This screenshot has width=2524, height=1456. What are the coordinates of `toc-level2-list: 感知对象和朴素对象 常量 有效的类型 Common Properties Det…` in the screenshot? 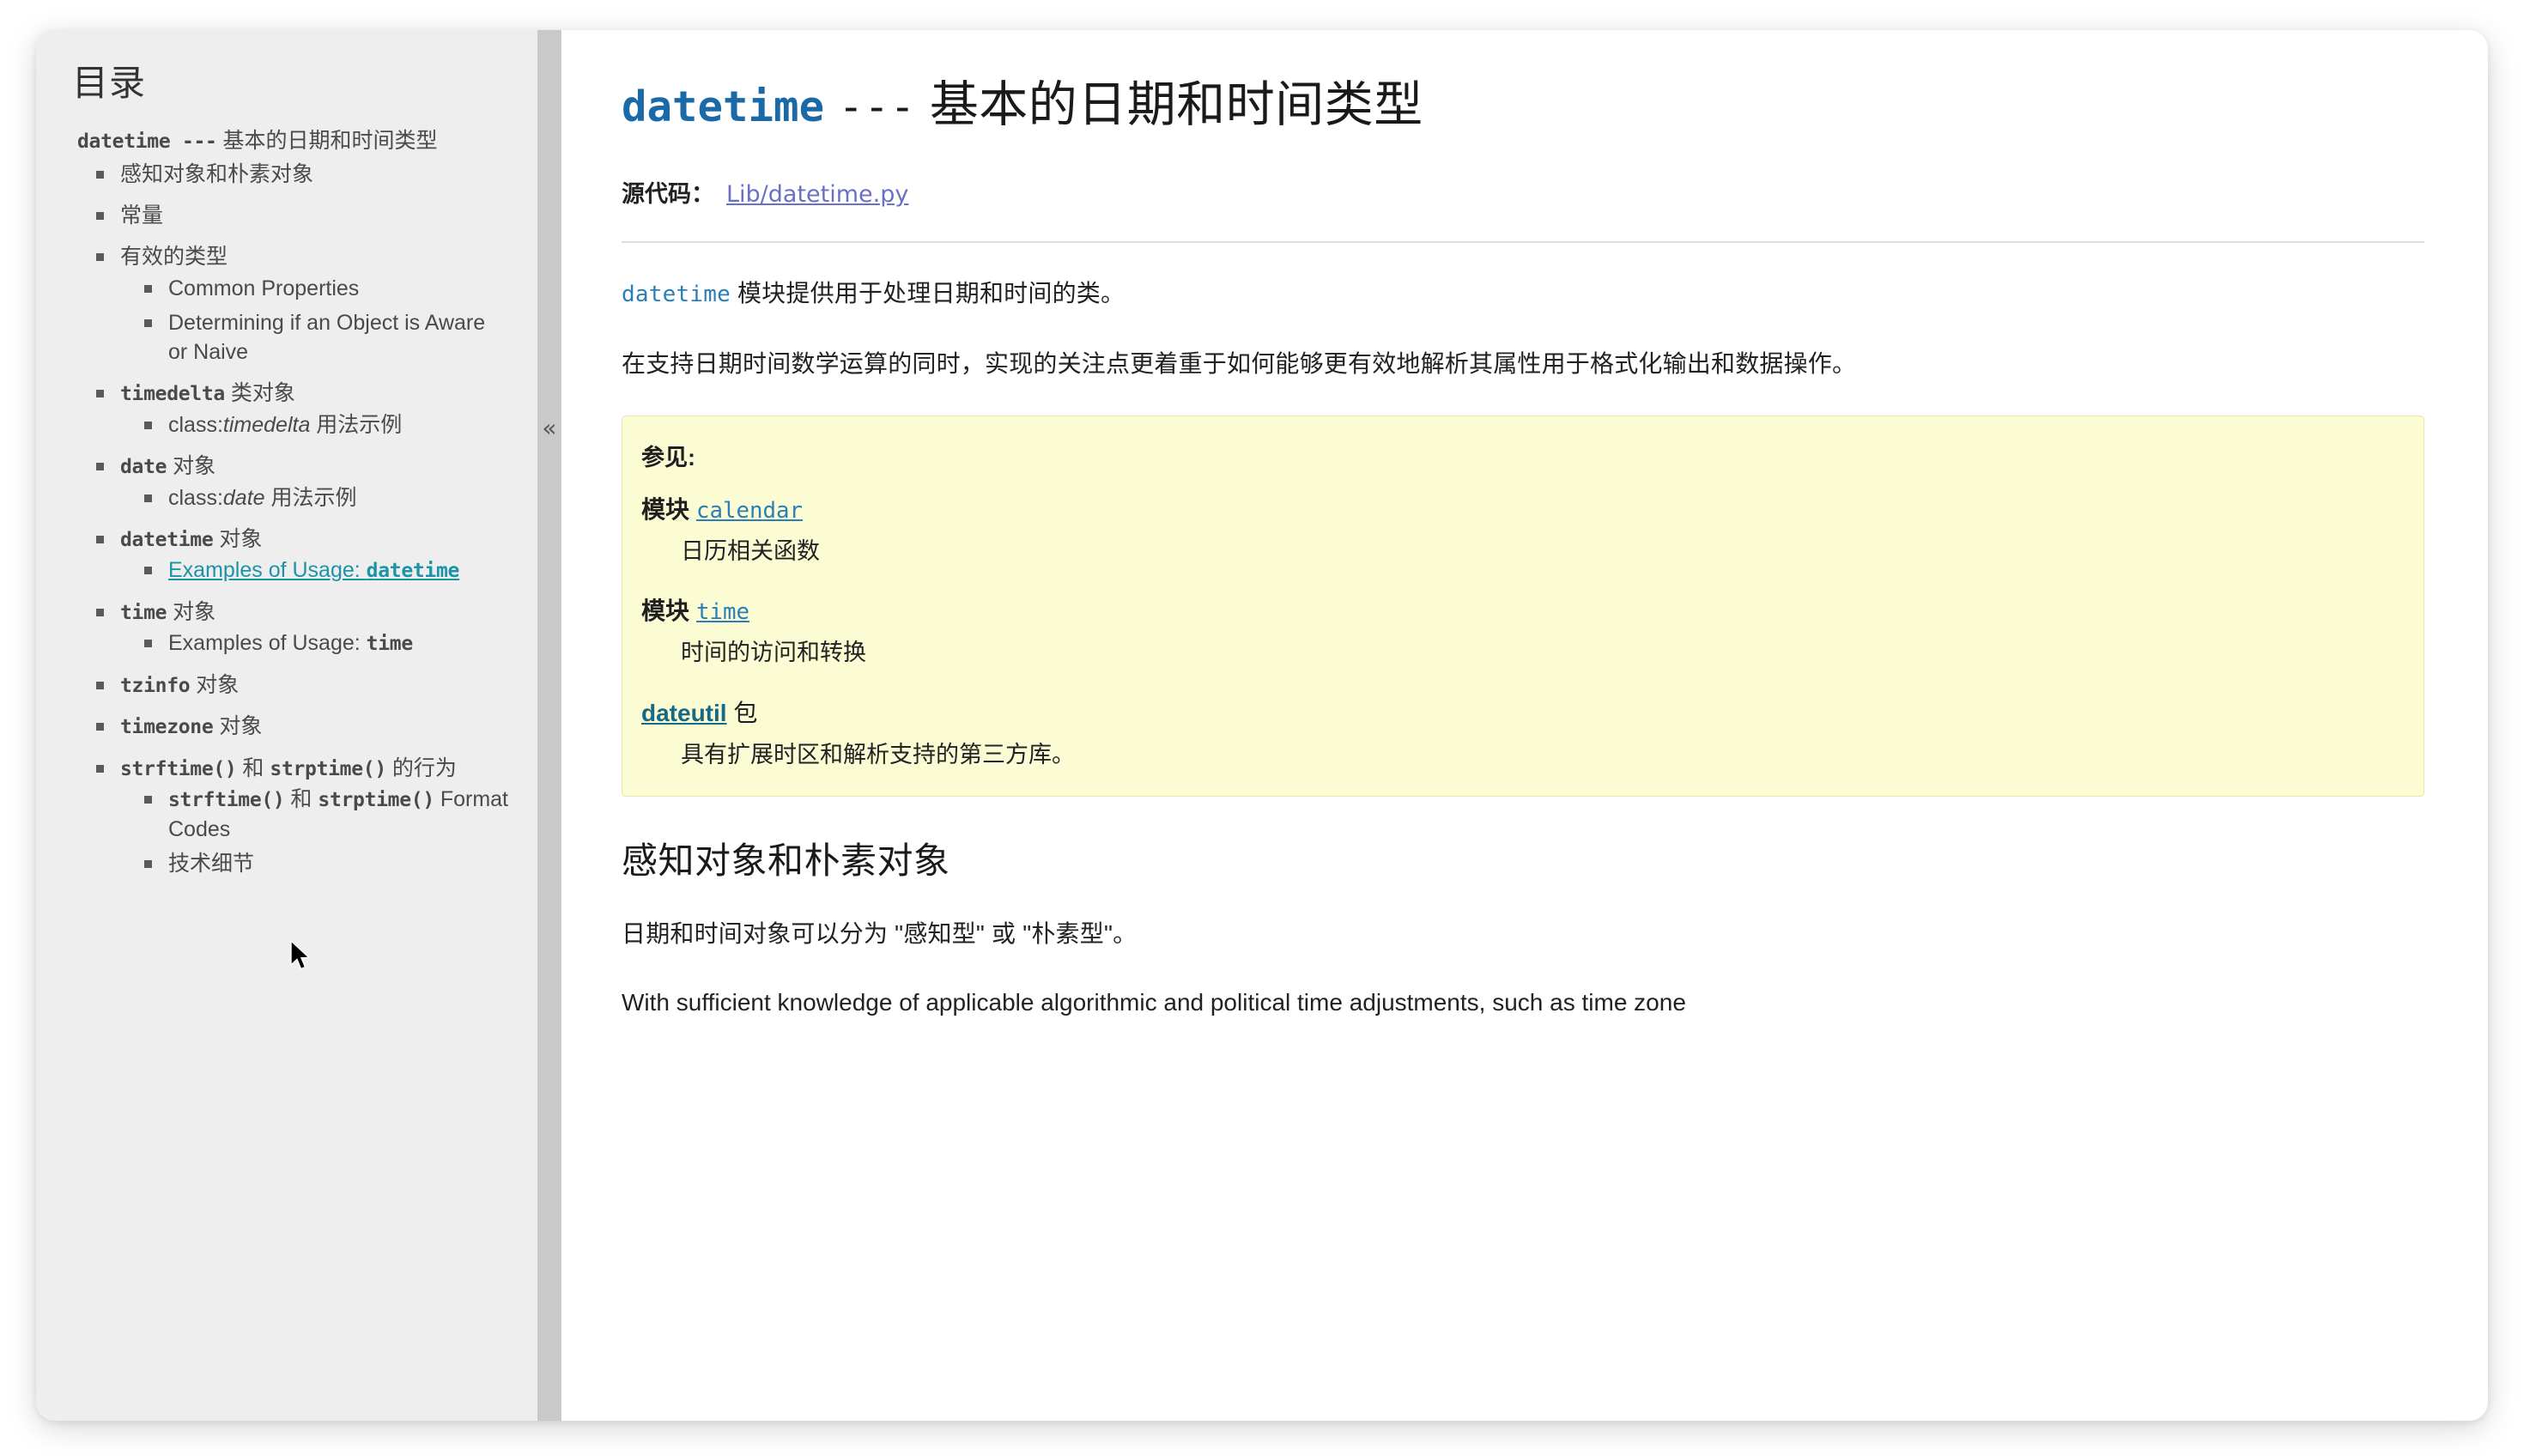 It's located at (292, 519).